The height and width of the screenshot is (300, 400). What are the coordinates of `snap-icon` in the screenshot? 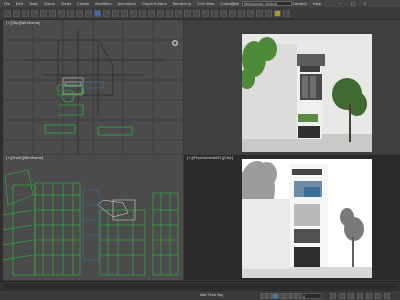 It's located at (151, 13).